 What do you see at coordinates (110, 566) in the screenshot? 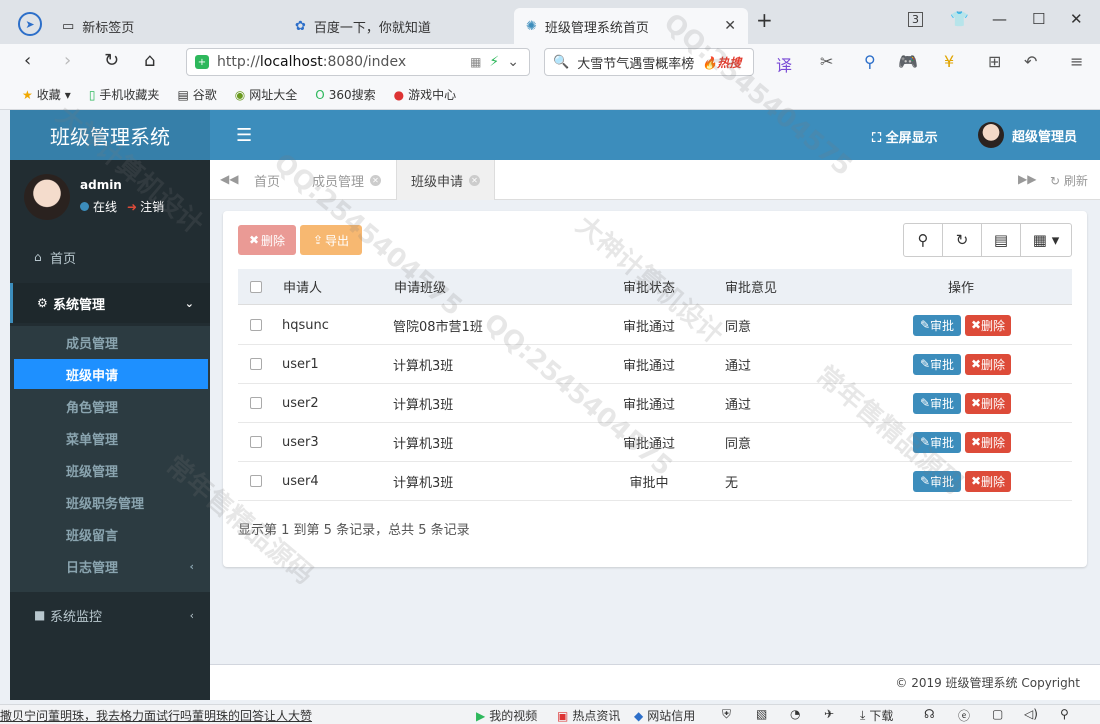
I see `sidebar-item-logs: 日志管理 ‹` at bounding box center [110, 566].